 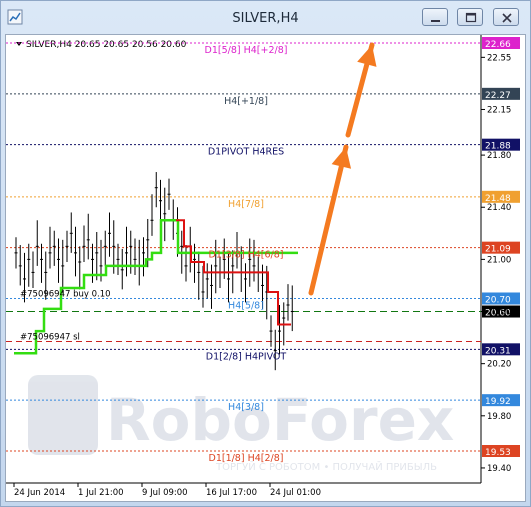 I want to click on chart-header-ohlc: SILVER,H4 20.65 20.65 20.56 20.60, so click(x=106, y=45).